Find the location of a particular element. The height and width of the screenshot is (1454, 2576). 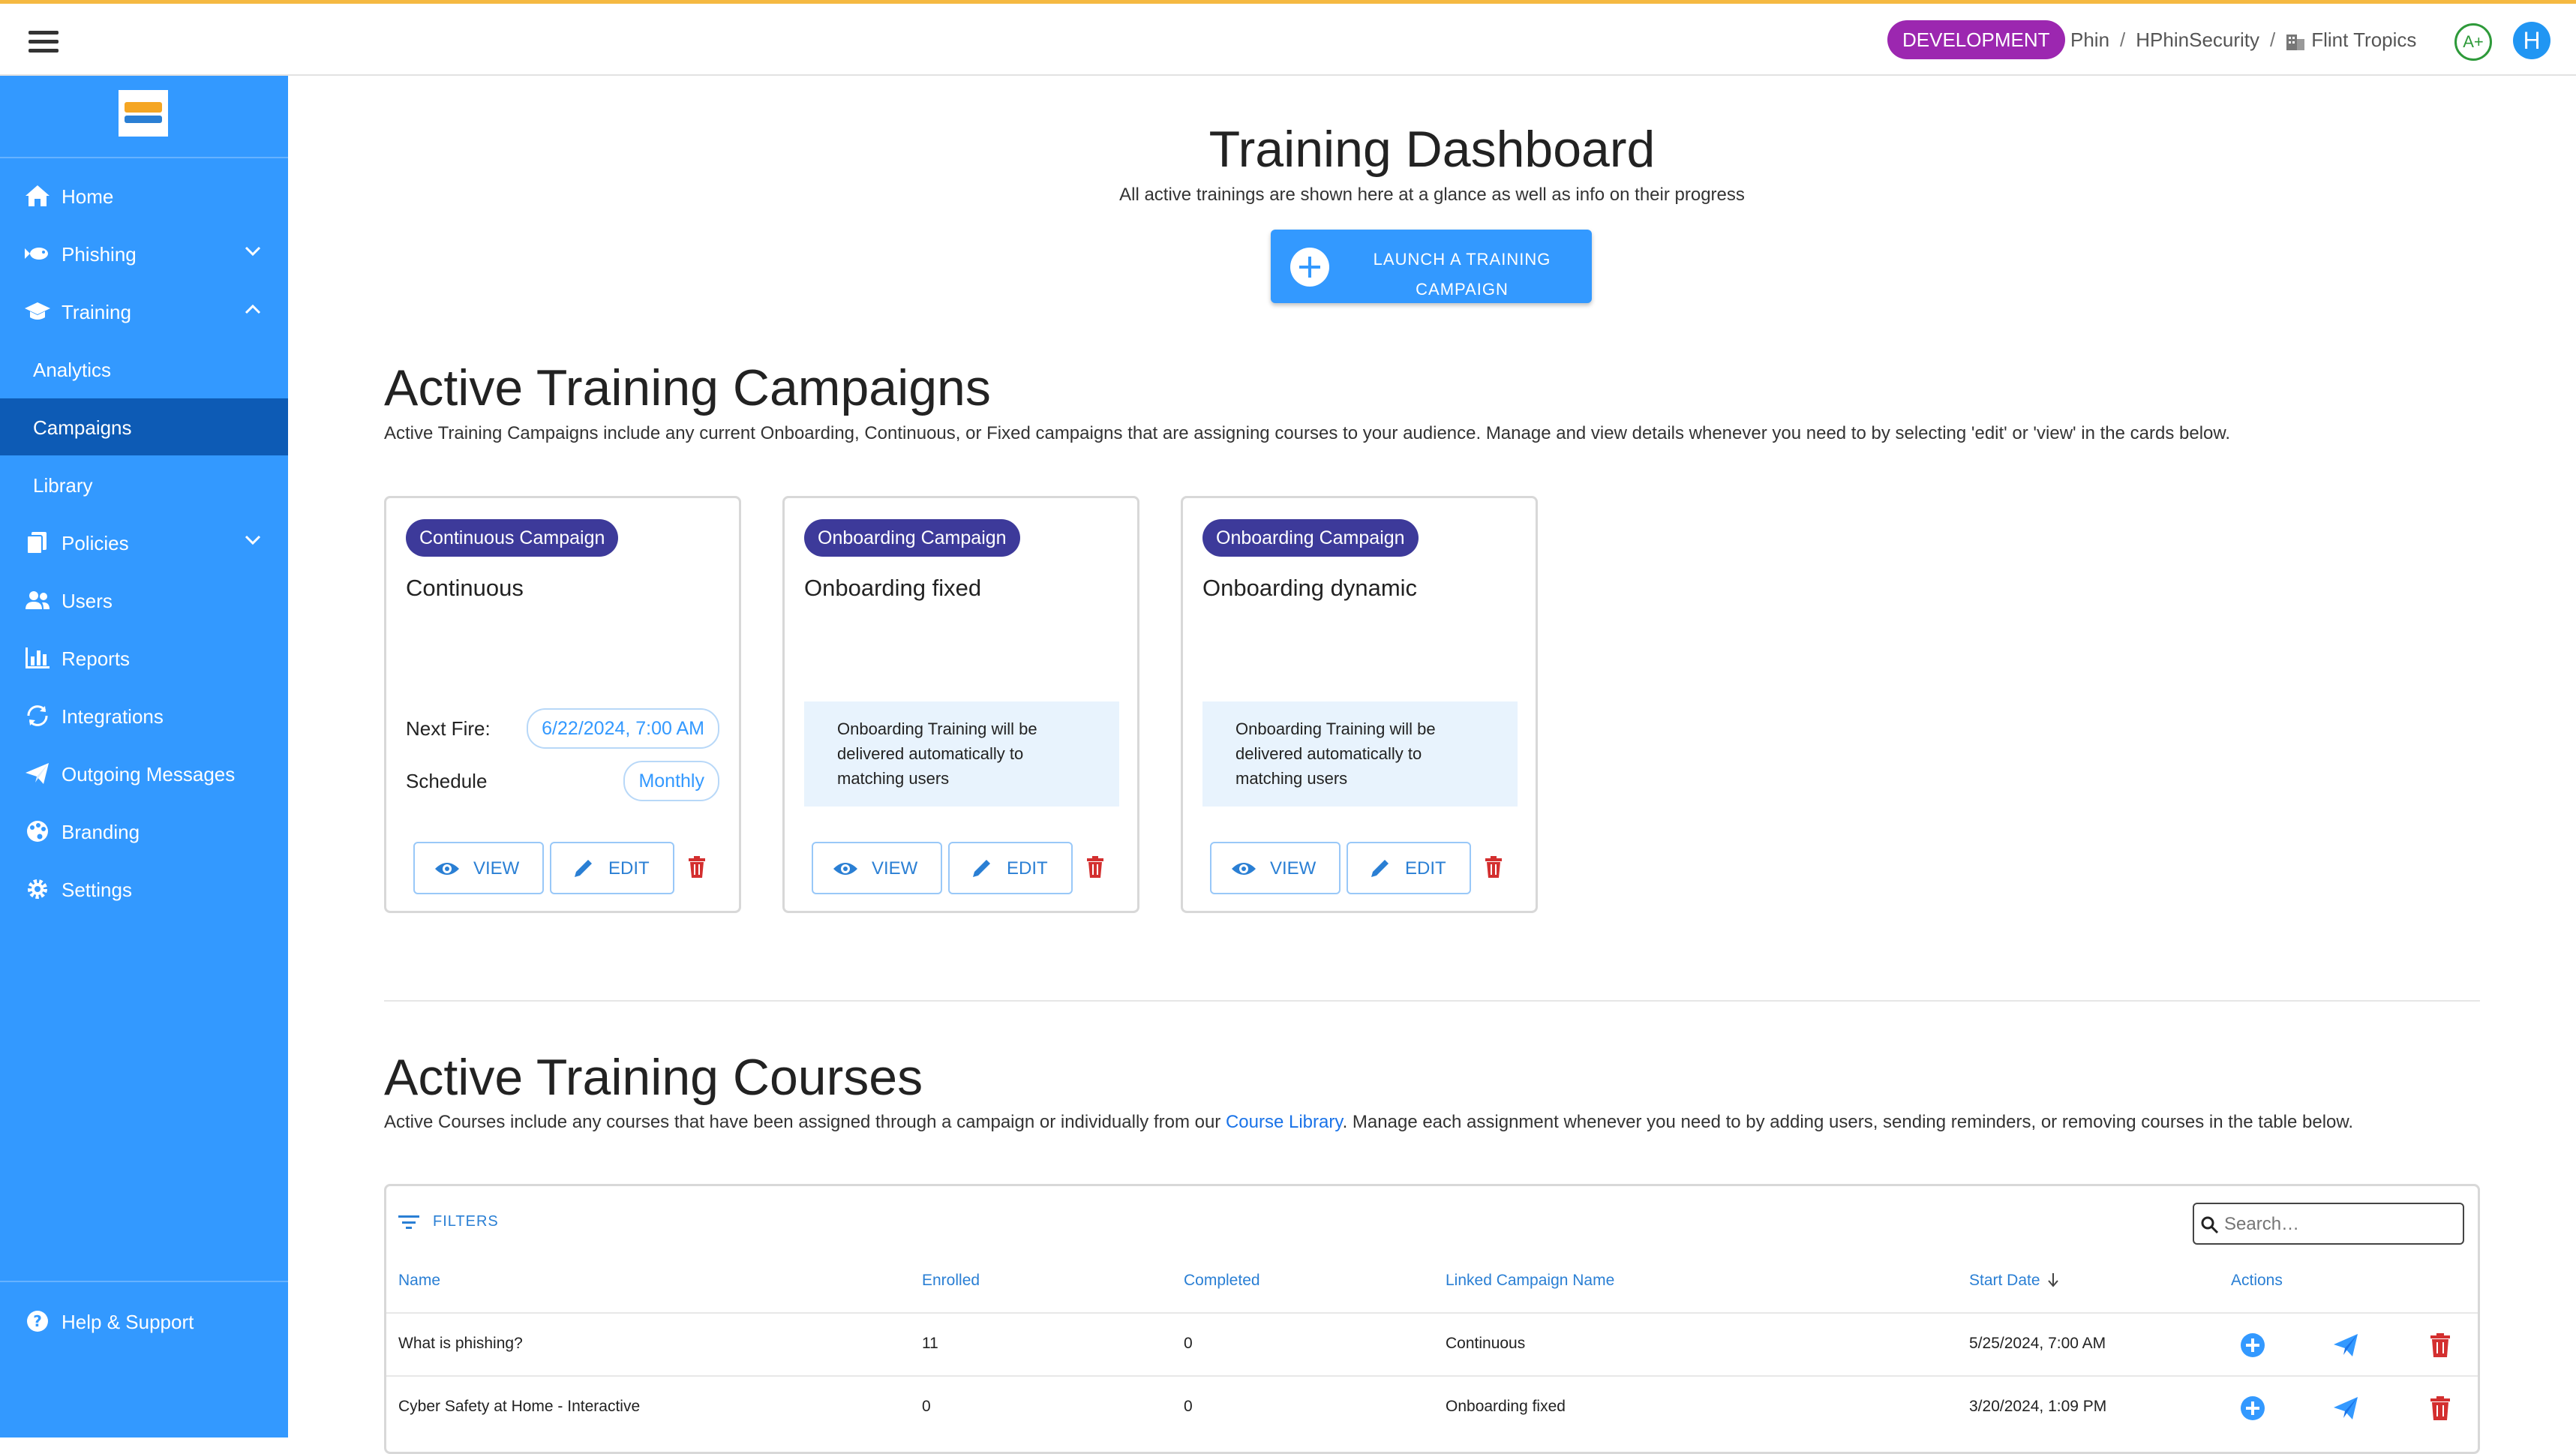

completed-count: 0 is located at coordinates (1188, 1407).